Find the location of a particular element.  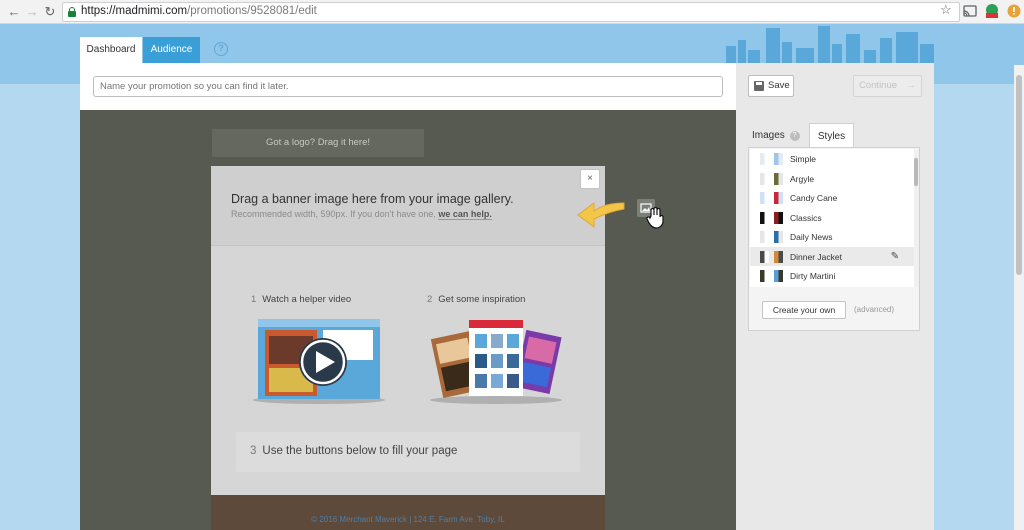

style-item: Classics is located at coordinates (832, 218).